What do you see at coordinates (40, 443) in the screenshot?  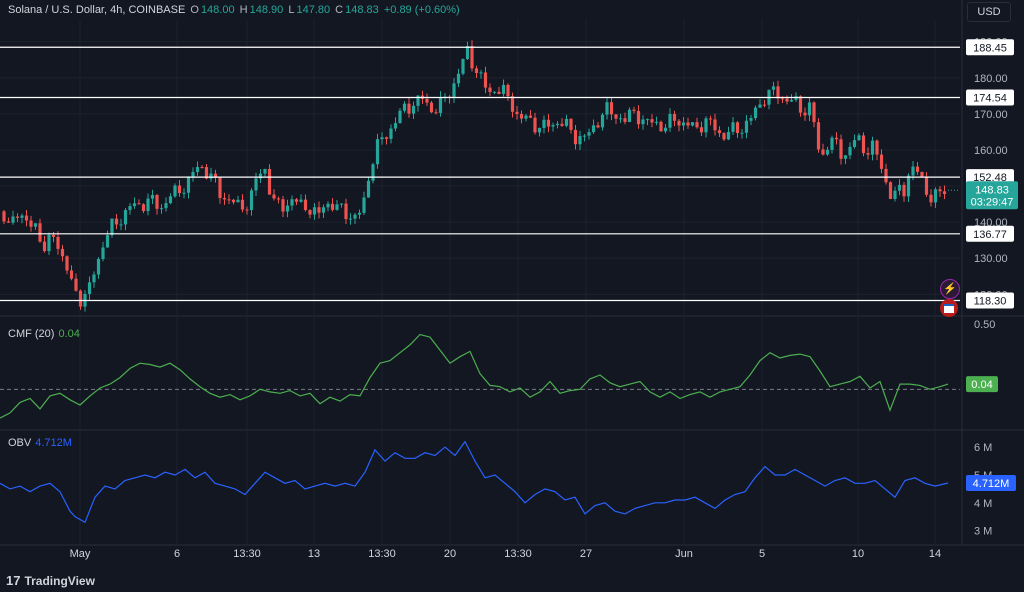 I see `obv-legend: OBV 4.712M` at bounding box center [40, 443].